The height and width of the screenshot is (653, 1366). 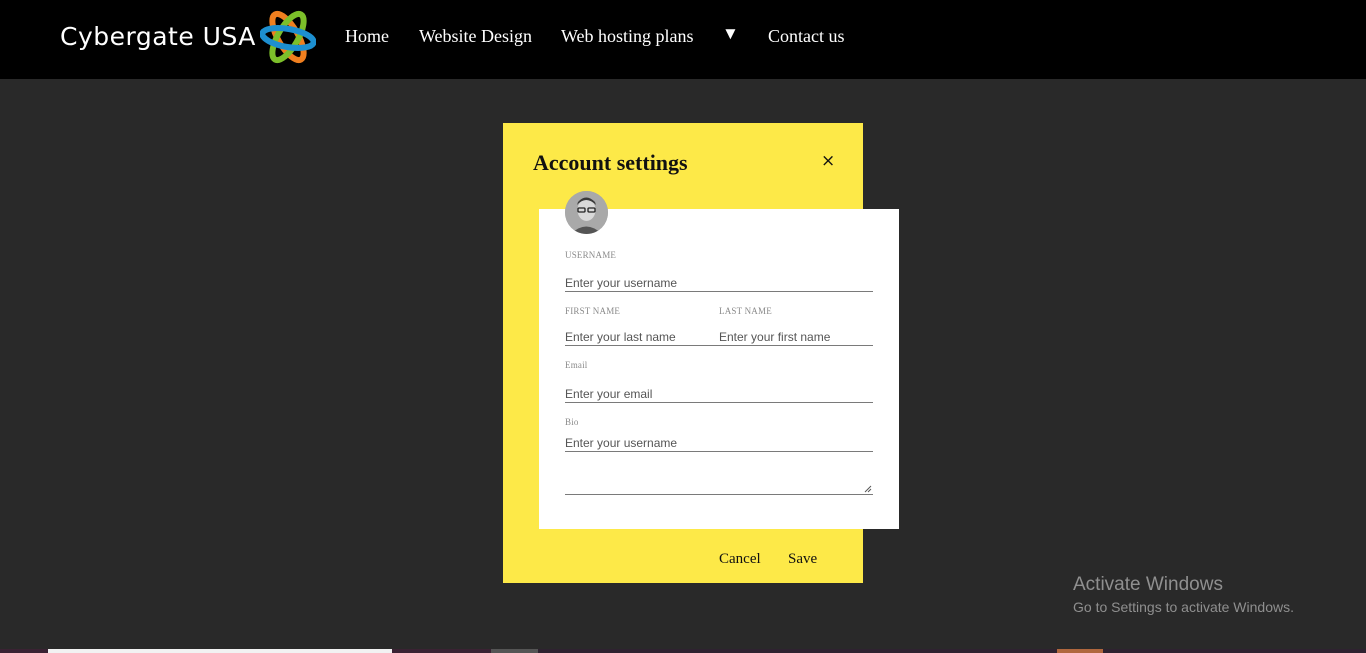 I want to click on dropdown-caret-icon: ▼, so click(x=730, y=34).